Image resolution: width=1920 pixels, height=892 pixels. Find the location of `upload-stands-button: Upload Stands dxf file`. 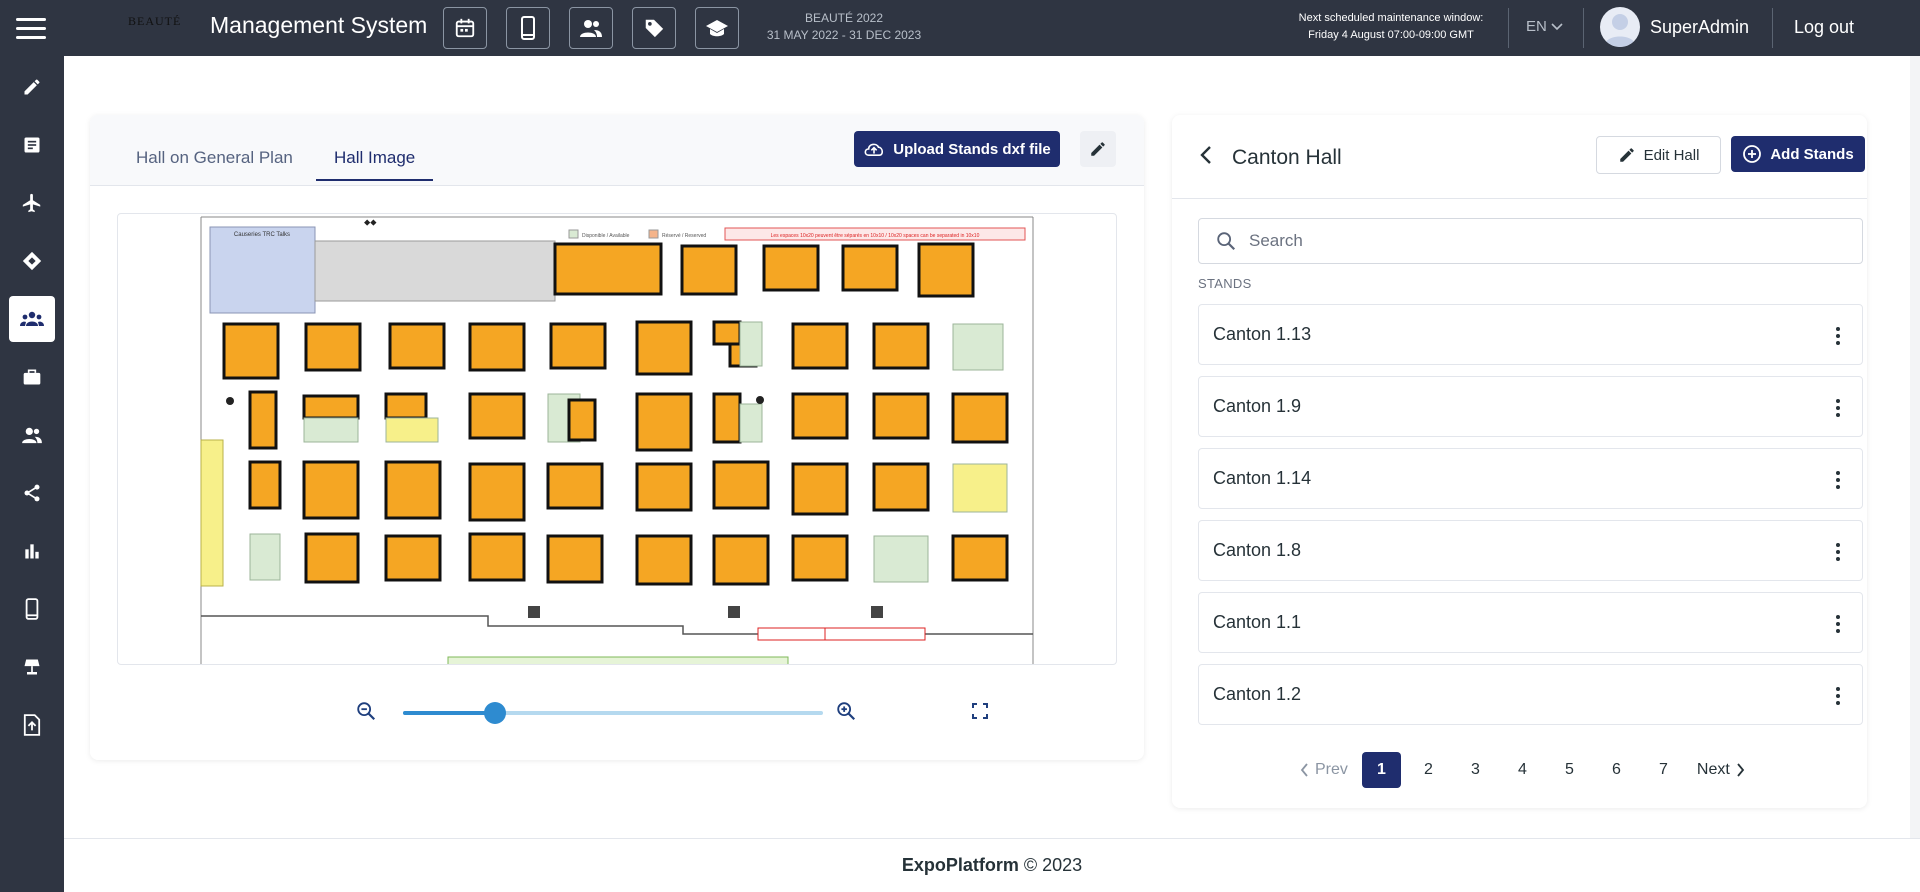

upload-stands-button: Upload Stands dxf file is located at coordinates (957, 149).